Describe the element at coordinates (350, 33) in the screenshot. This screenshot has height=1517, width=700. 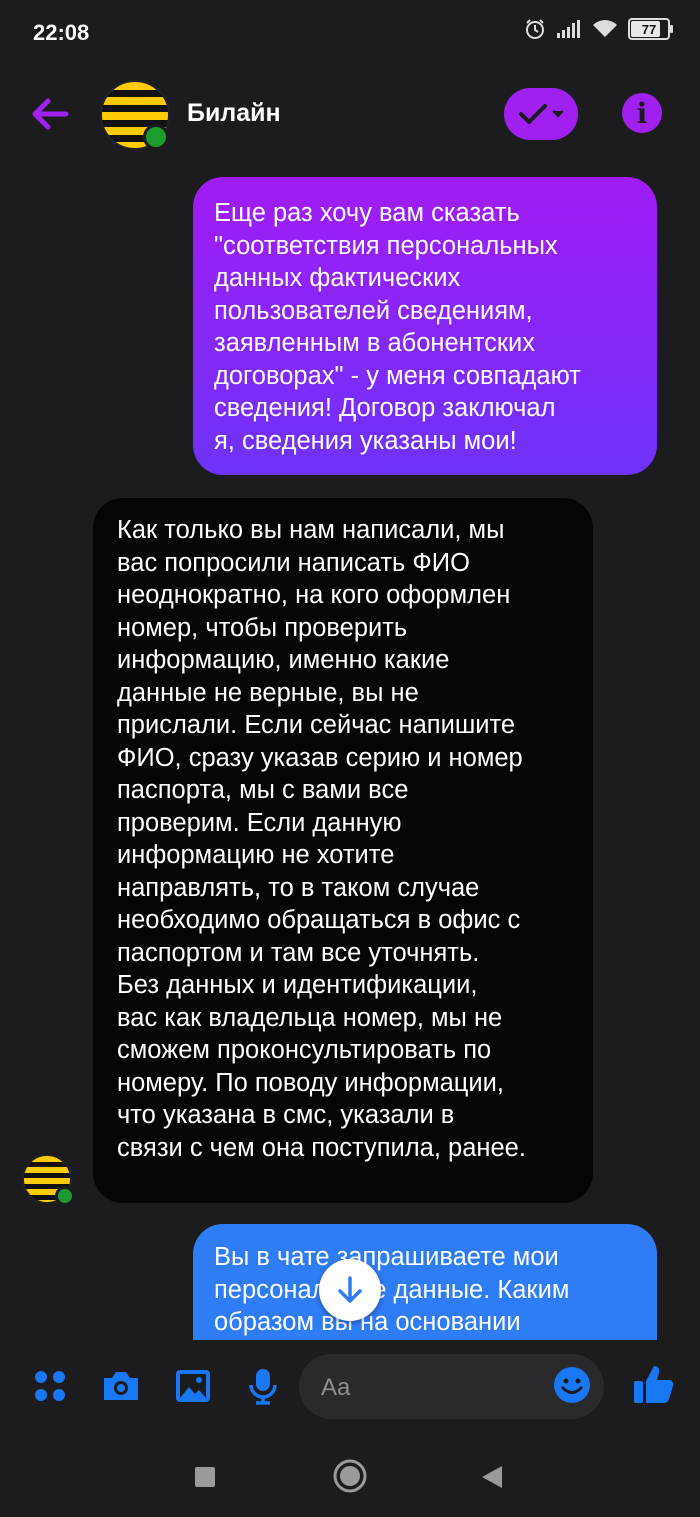
I see `status-bar: 22:08 77` at that location.